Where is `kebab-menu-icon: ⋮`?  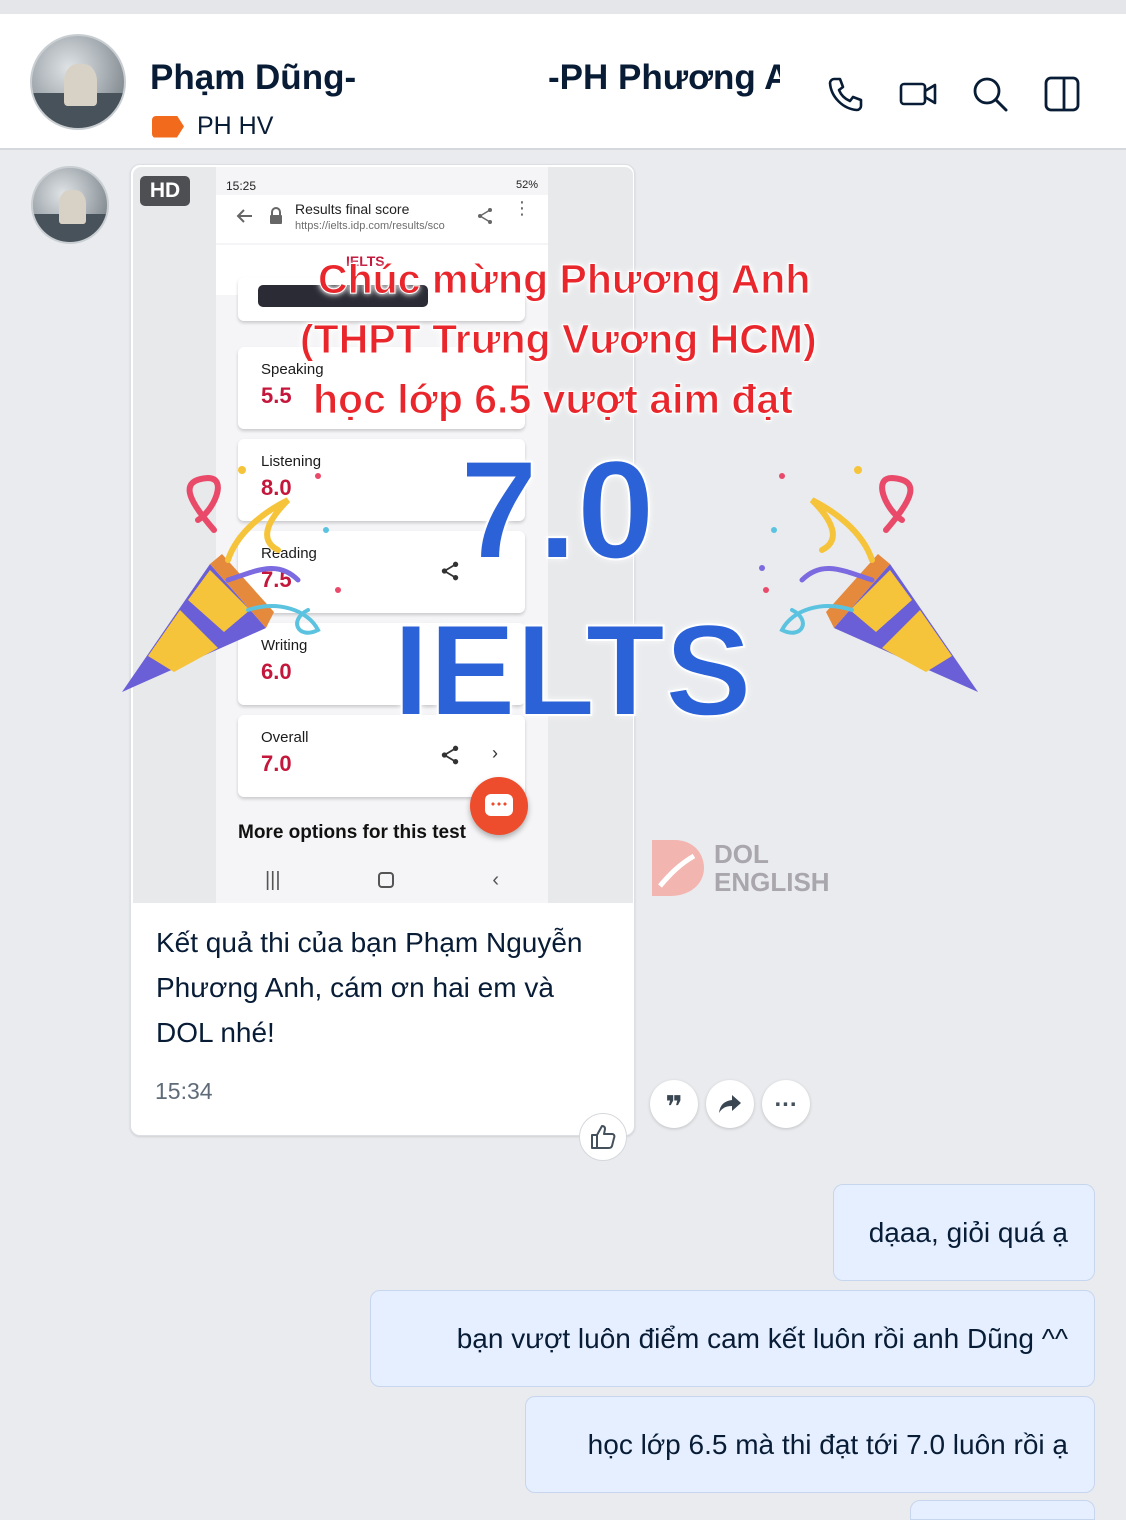
kebab-menu-icon: ⋮ is located at coordinates (522, 208).